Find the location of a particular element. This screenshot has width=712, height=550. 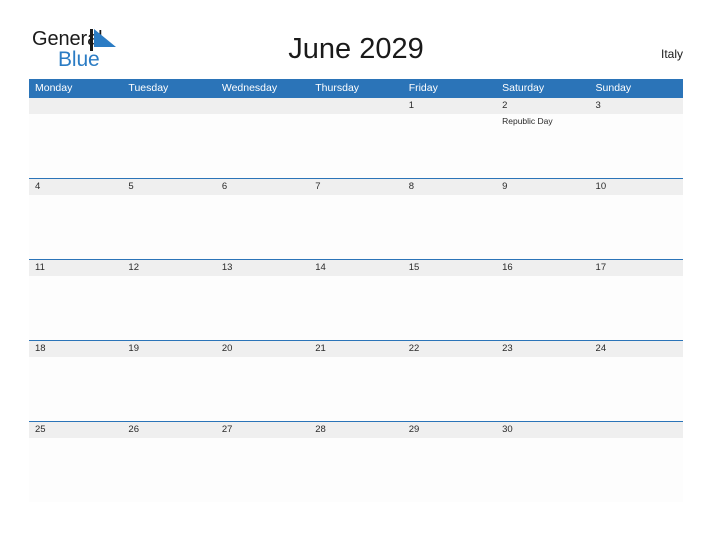

day-number: 25 is located at coordinates (75, 430).